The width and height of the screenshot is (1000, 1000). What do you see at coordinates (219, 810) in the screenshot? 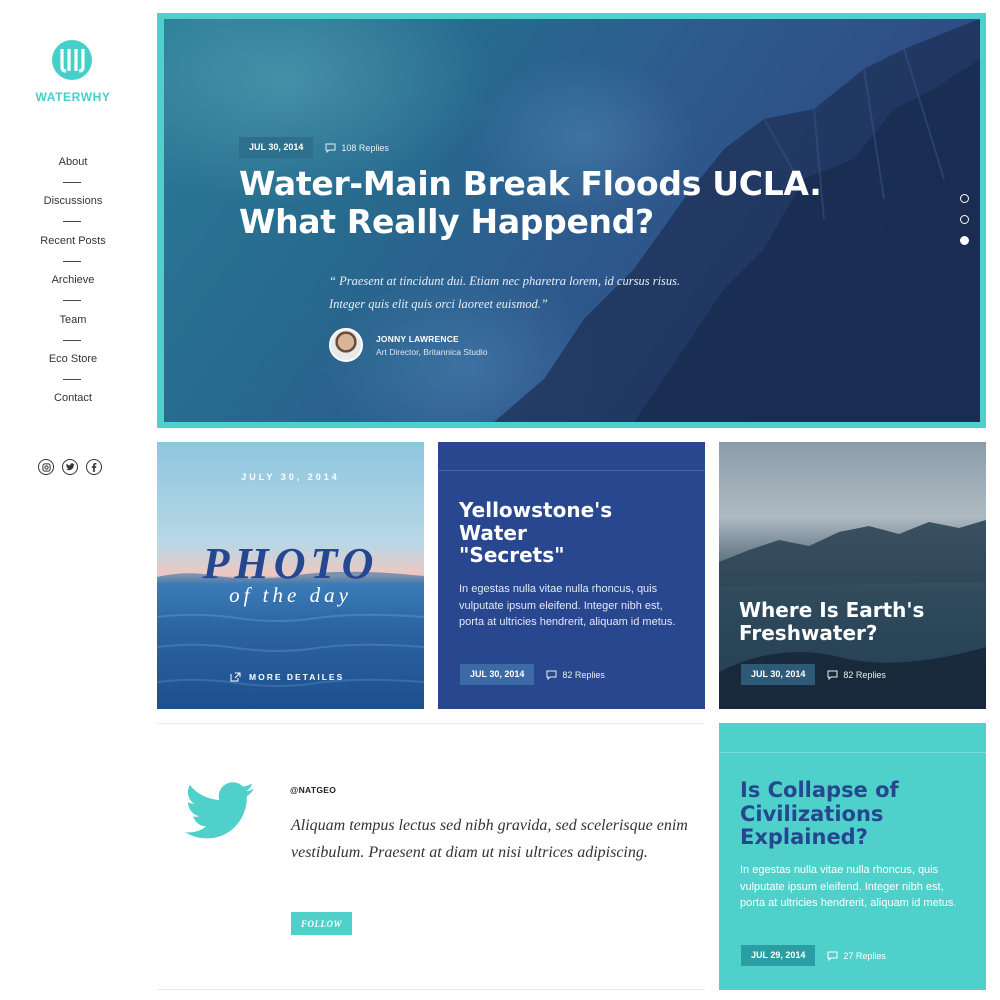
I see `twitter-bird-icon` at bounding box center [219, 810].